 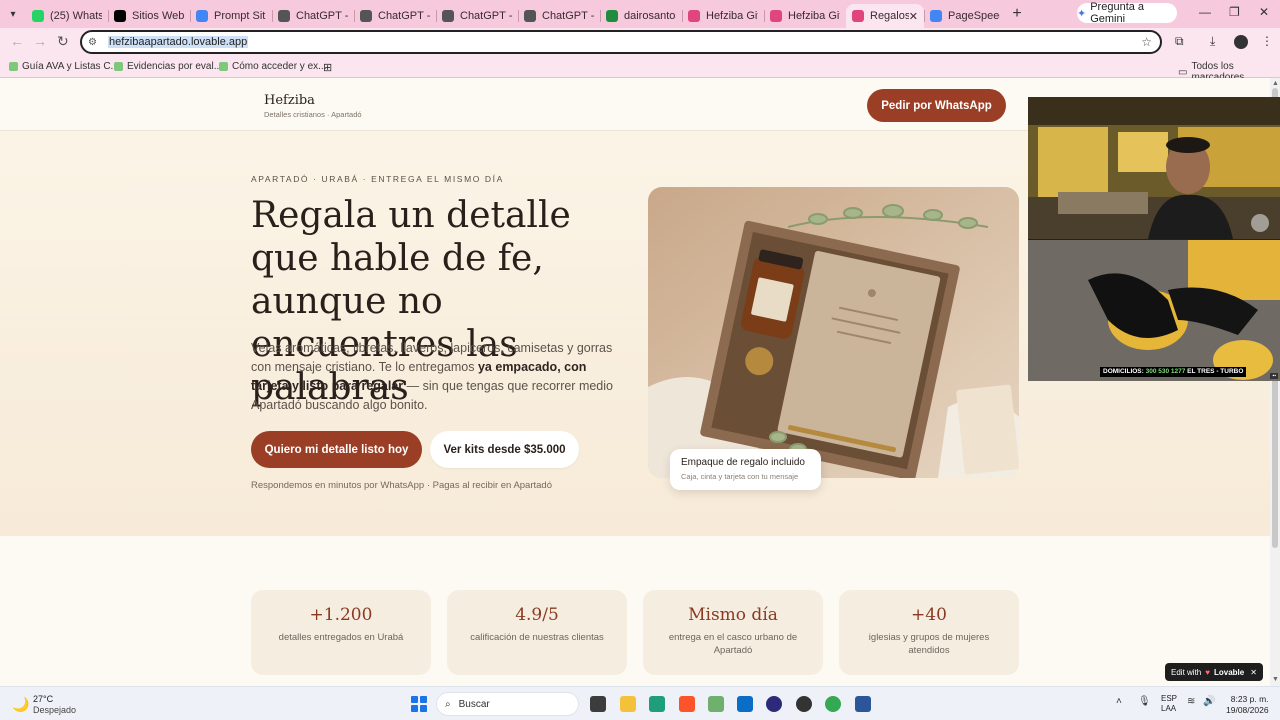 What do you see at coordinates (733, 644) in the screenshot?
I see `stat-label: entrega en el casco urbano de Apartadó` at bounding box center [733, 644].